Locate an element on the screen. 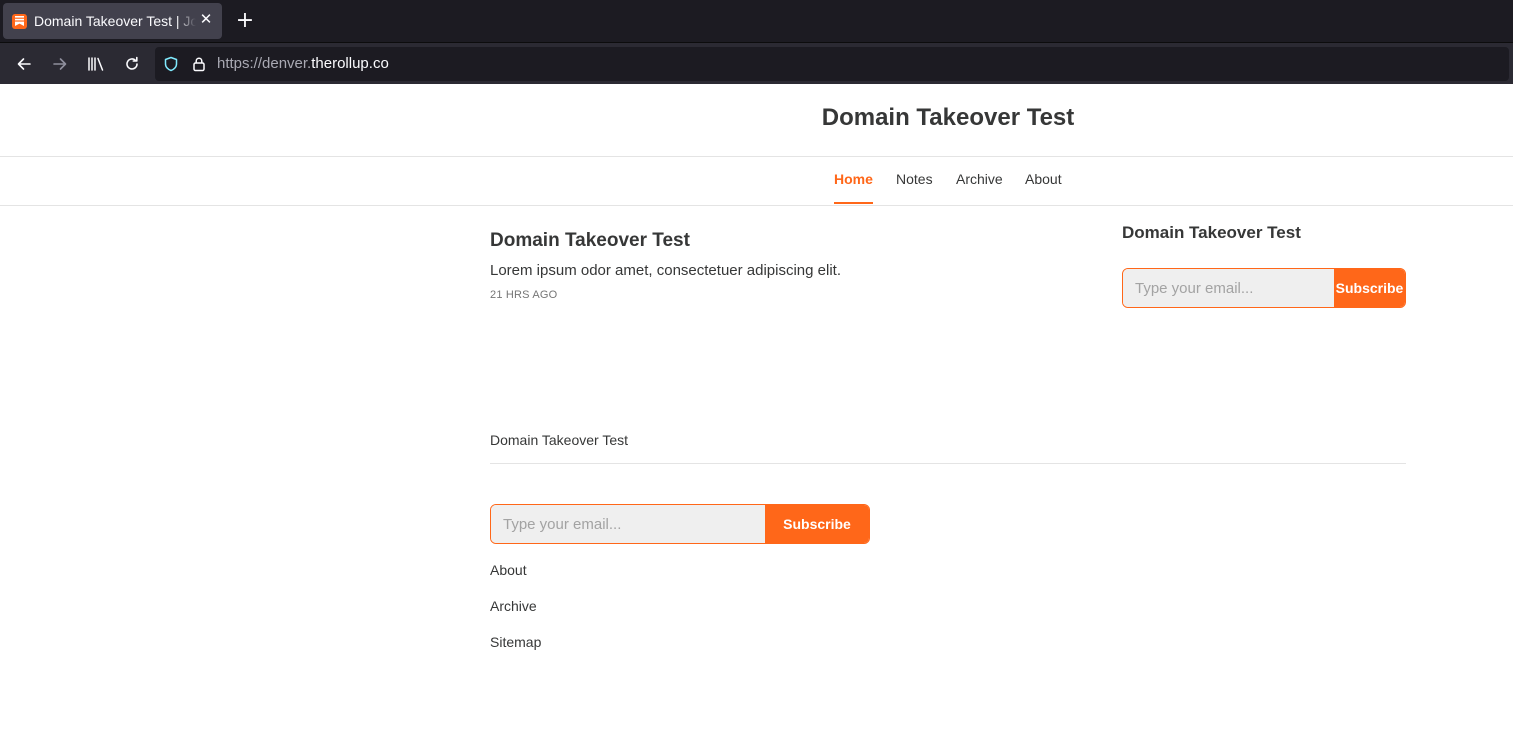  reload-icon is located at coordinates (132, 63).